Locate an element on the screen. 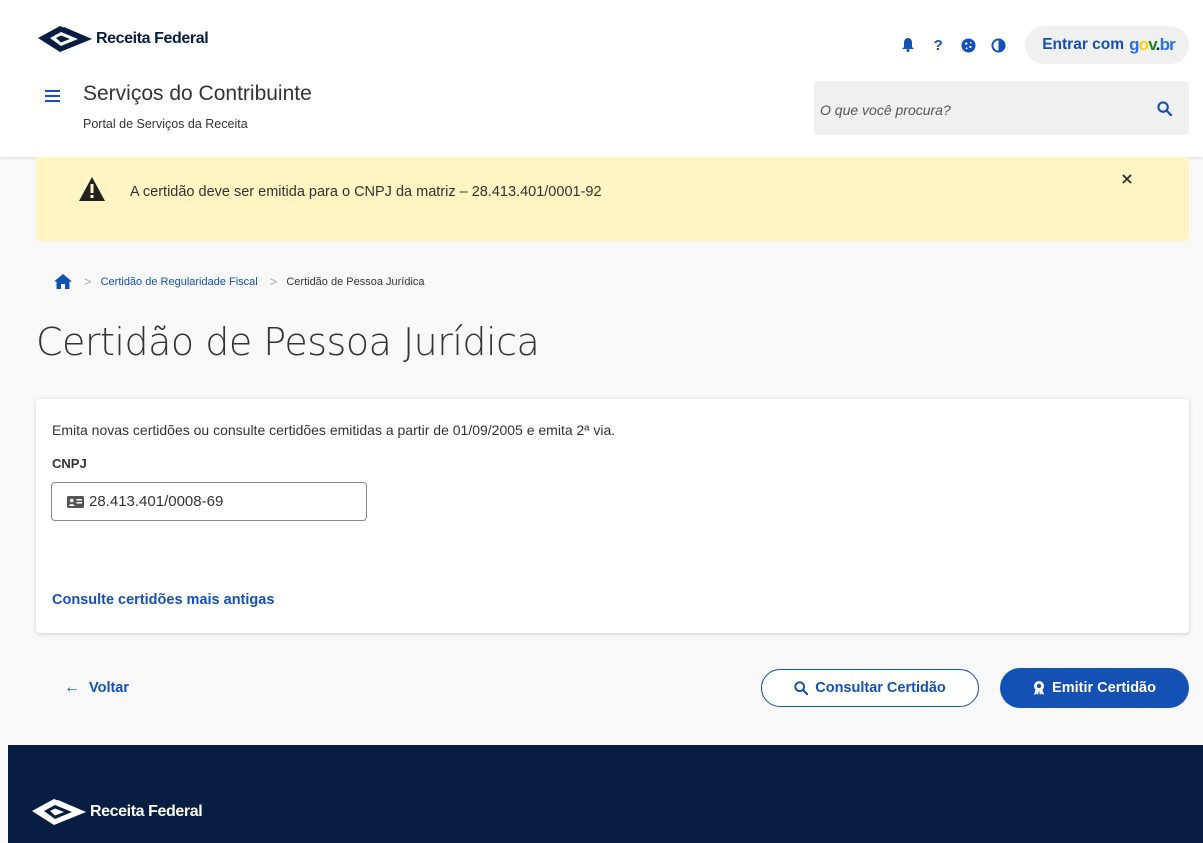 The width and height of the screenshot is (1203, 843). close-icon: × is located at coordinates (1127, 179).